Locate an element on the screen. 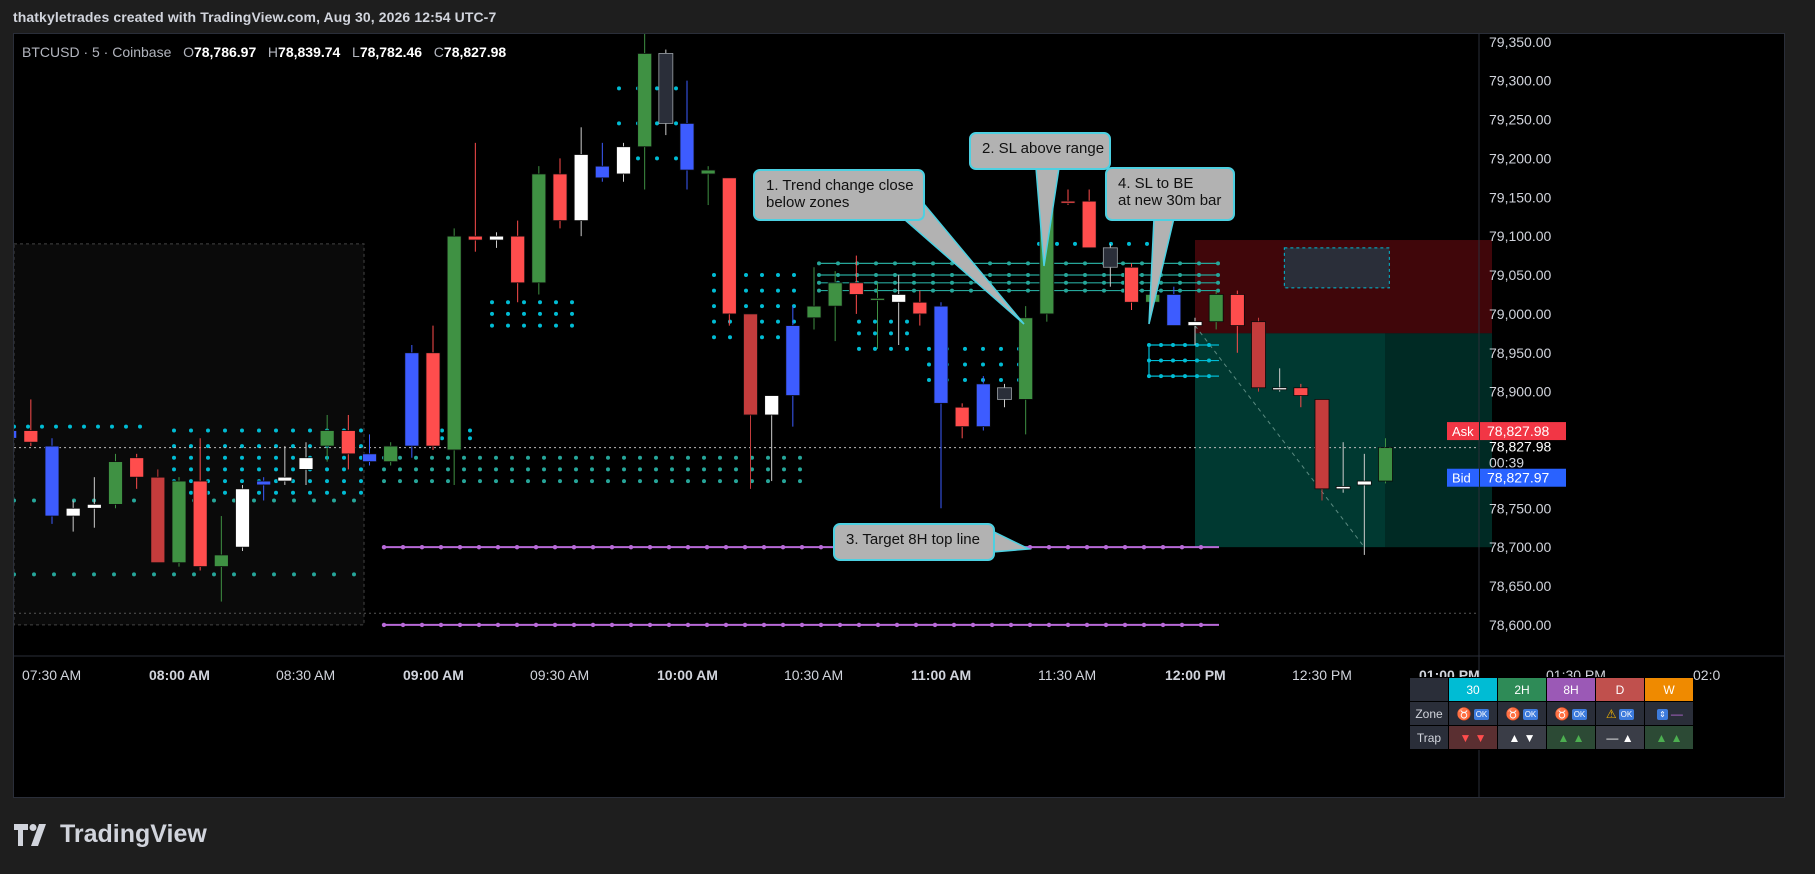 The image size is (1815, 874). tradingview-logo-icon is located at coordinates (30, 834).